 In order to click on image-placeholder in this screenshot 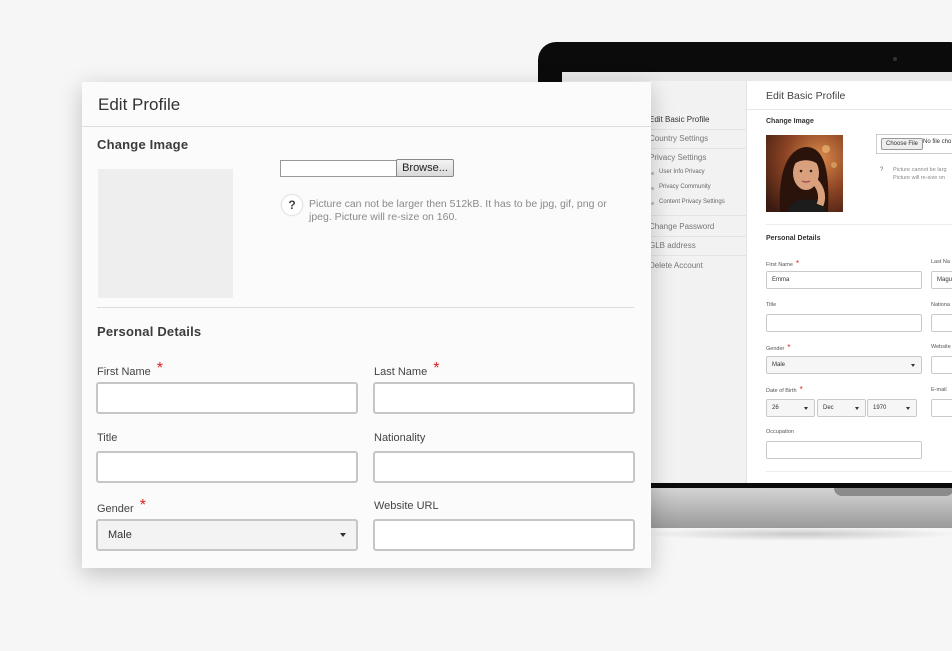, I will do `click(165, 233)`.